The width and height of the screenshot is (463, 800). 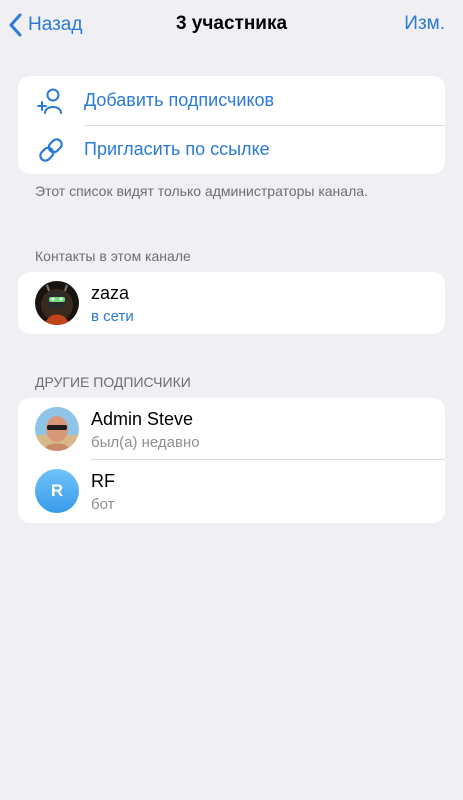 I want to click on member-name: RF, so click(x=103, y=481).